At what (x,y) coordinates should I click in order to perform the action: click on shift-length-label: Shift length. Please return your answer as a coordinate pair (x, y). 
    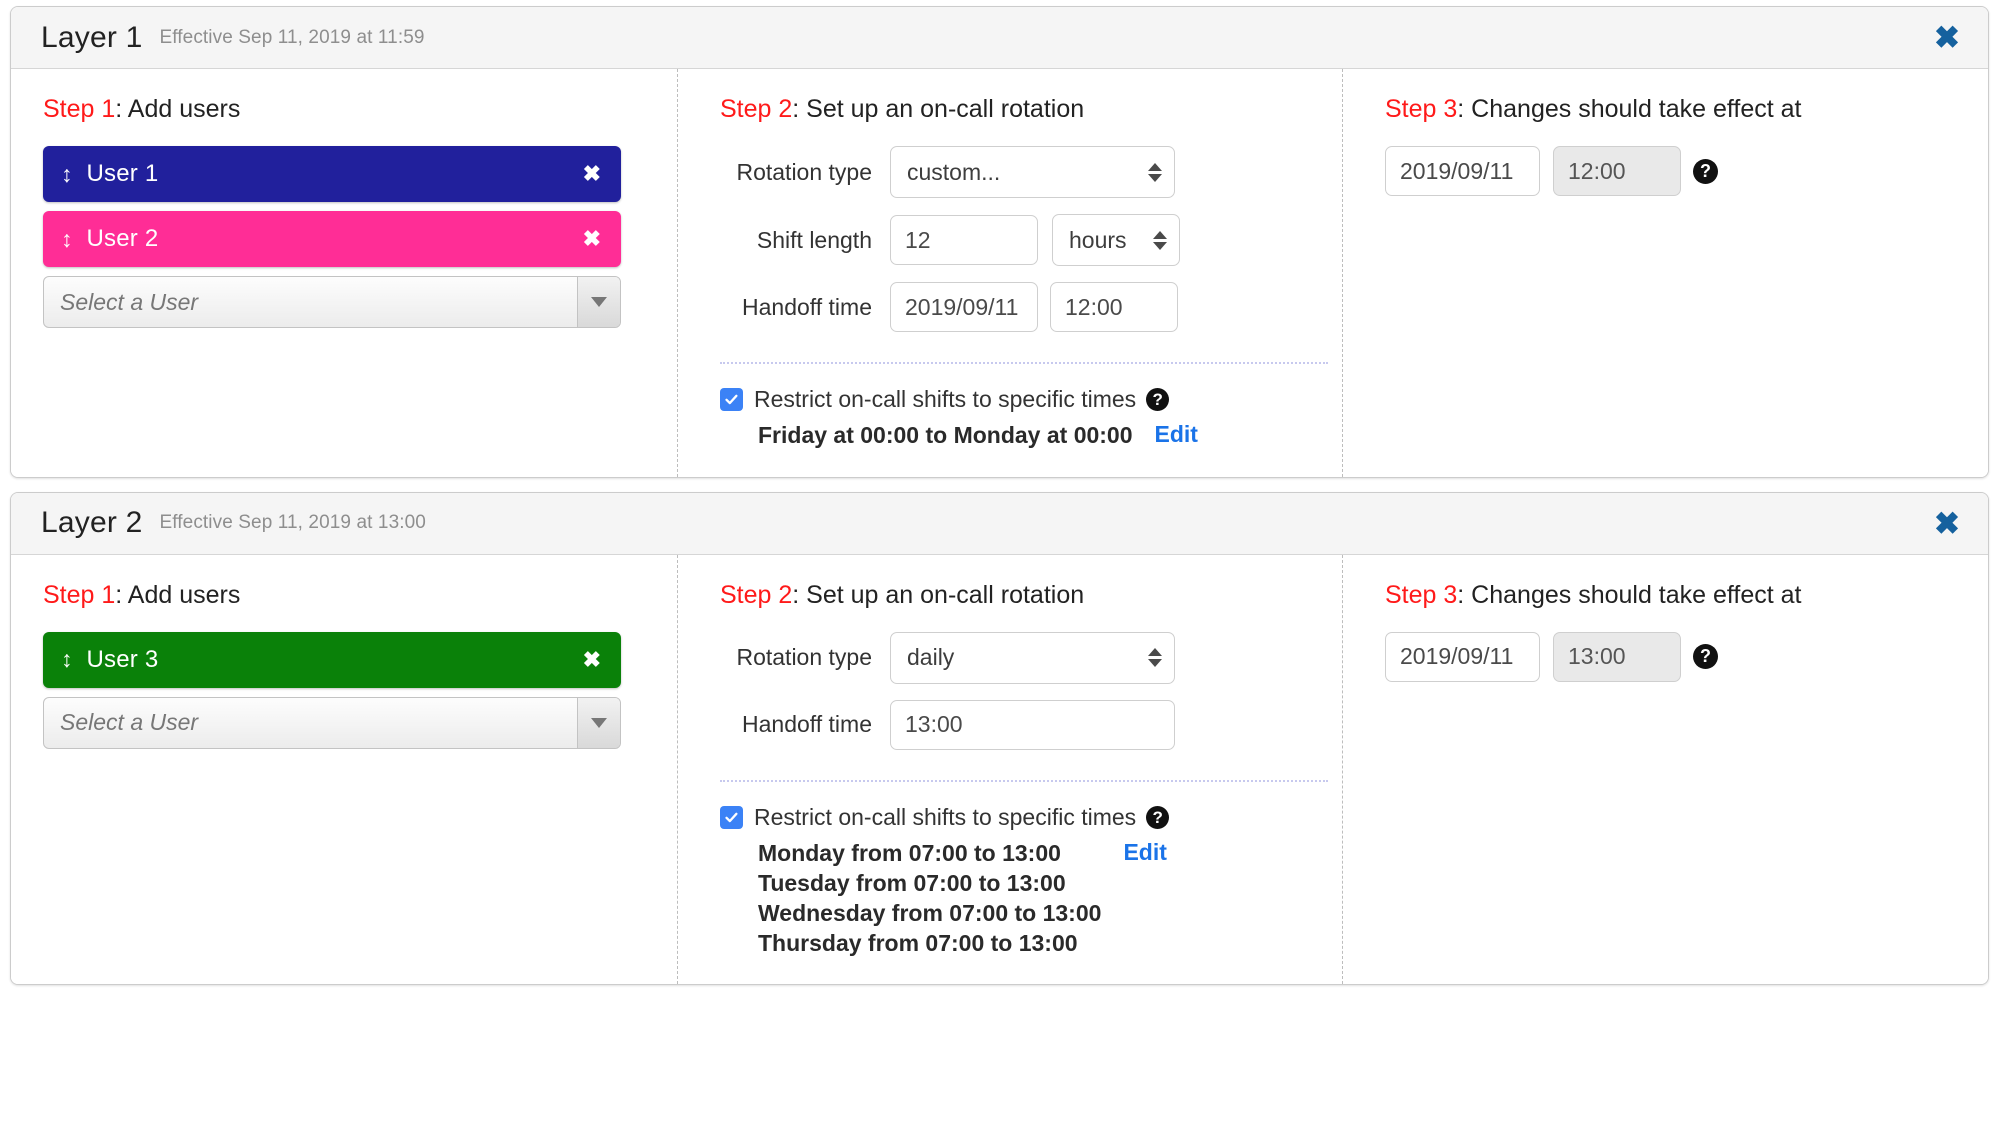
    Looking at the image, I should click on (814, 239).